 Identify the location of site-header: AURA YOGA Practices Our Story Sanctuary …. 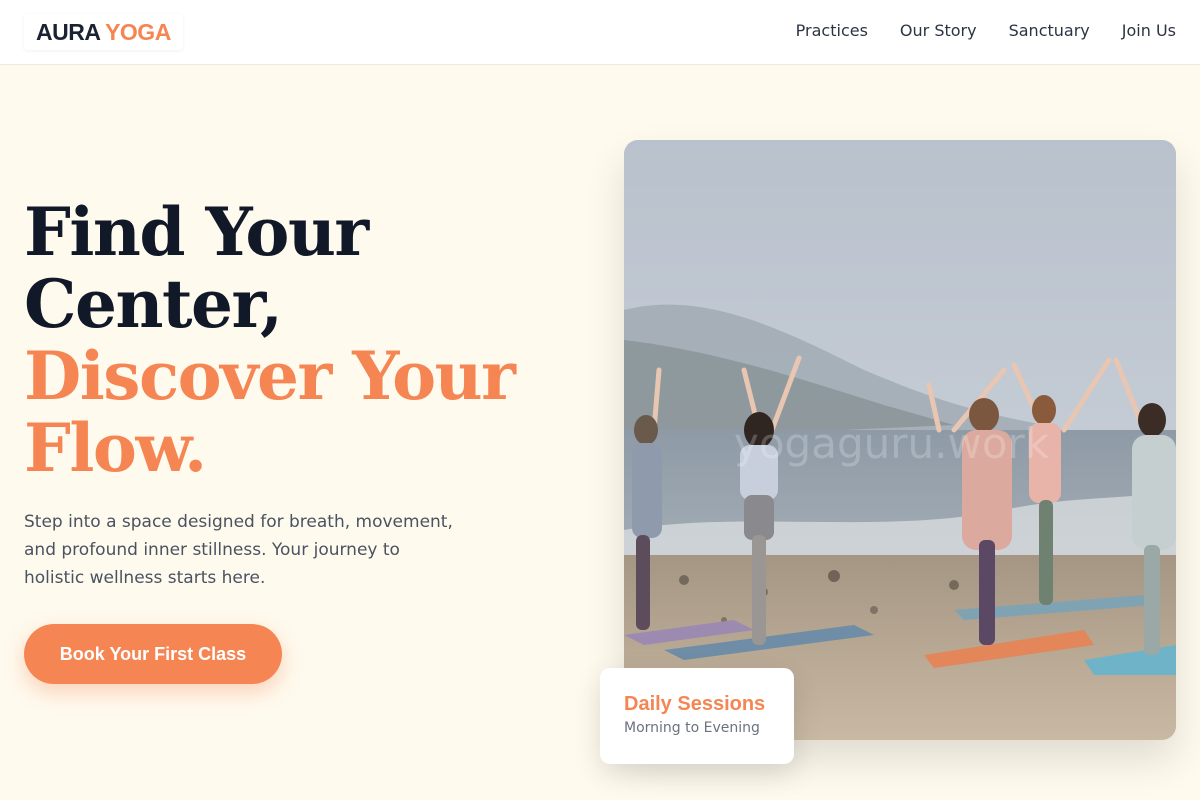
(600, 32).